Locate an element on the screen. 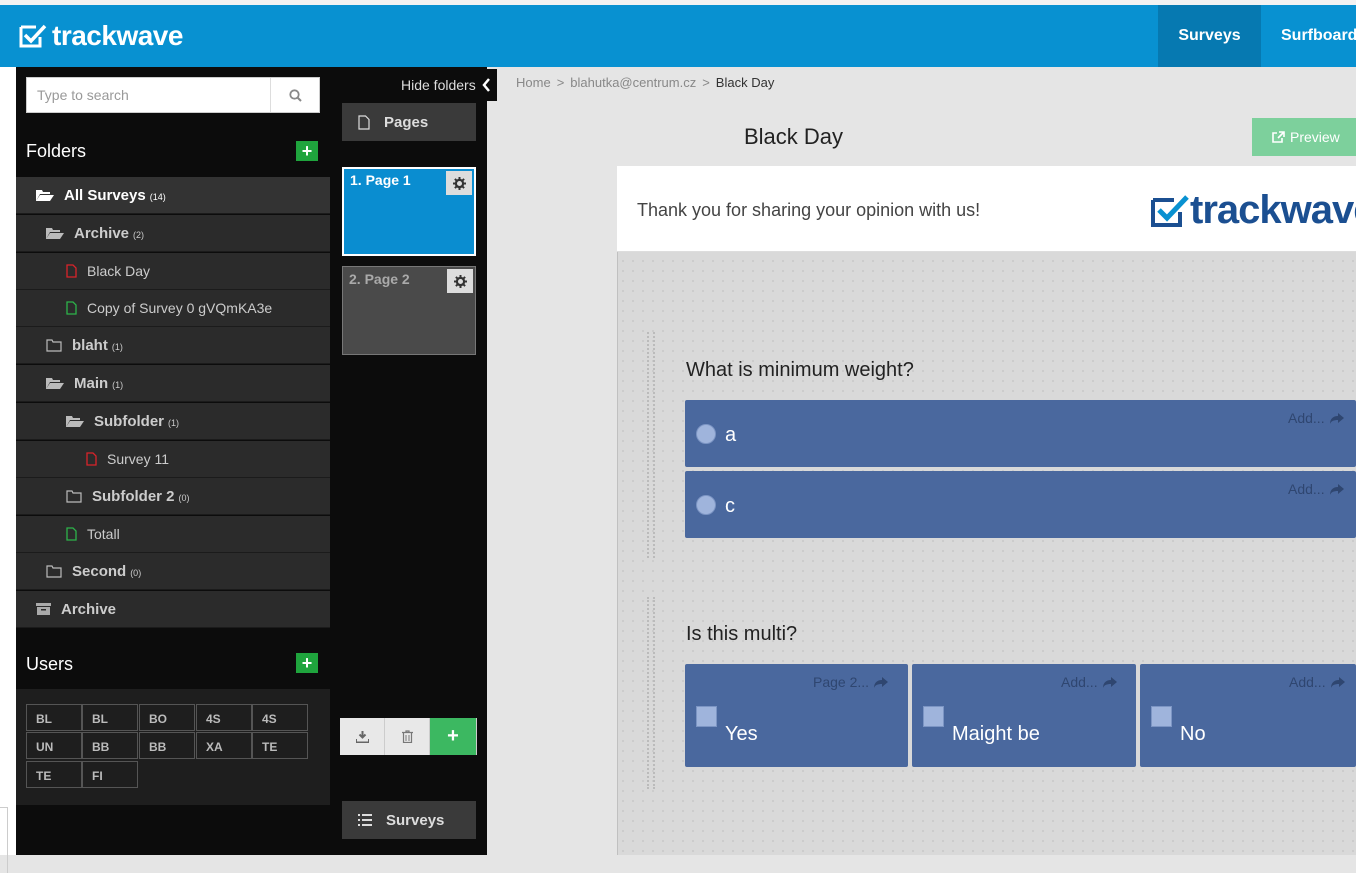 Image resolution: width=1356 pixels, height=873 pixels. survey-label: Black Day is located at coordinates (119, 271).